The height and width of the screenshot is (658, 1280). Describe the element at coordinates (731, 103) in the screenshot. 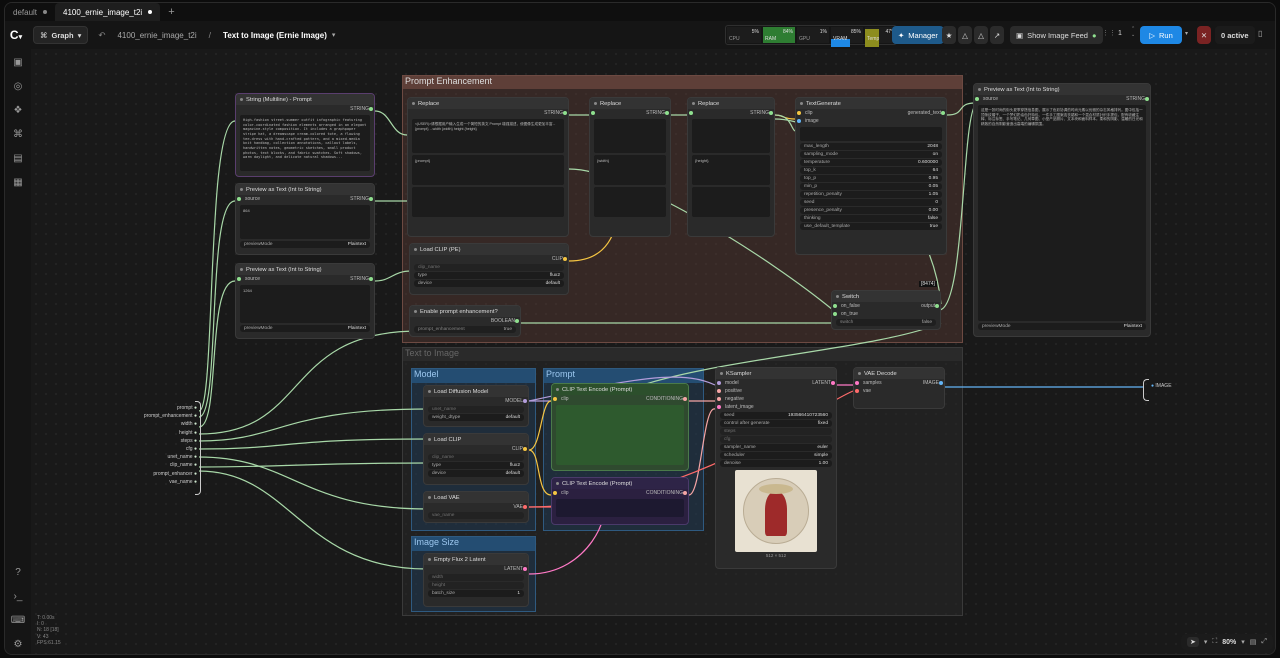

I see `node-title: Replace` at that location.